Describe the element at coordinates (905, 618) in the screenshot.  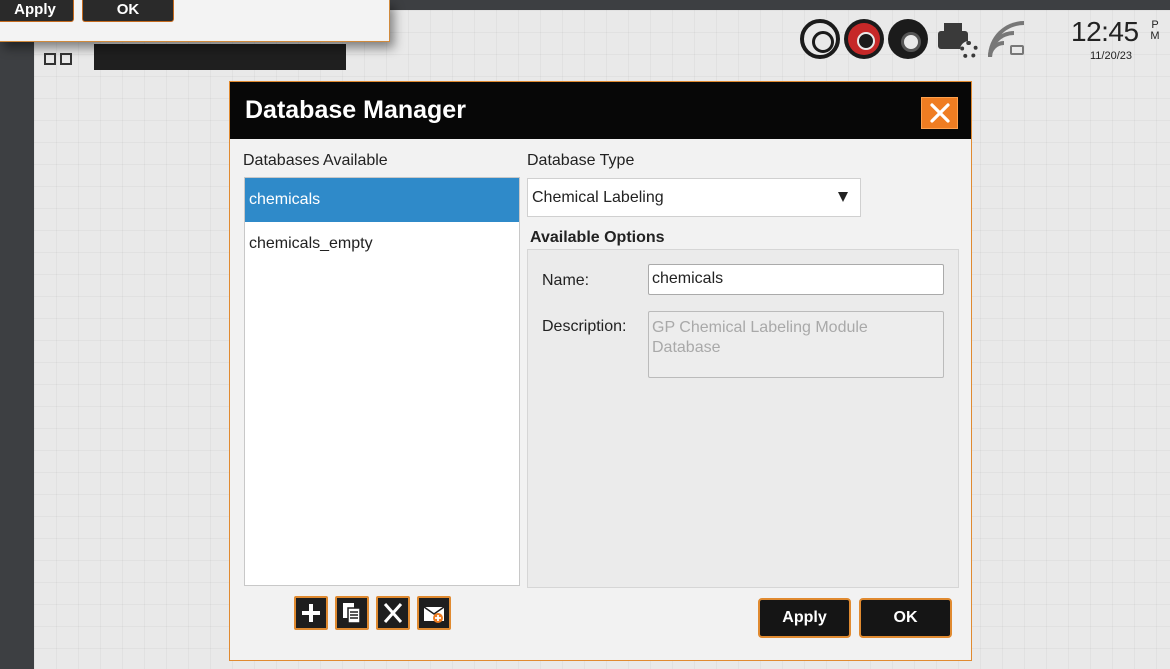
I see `ok-button: OK` at that location.